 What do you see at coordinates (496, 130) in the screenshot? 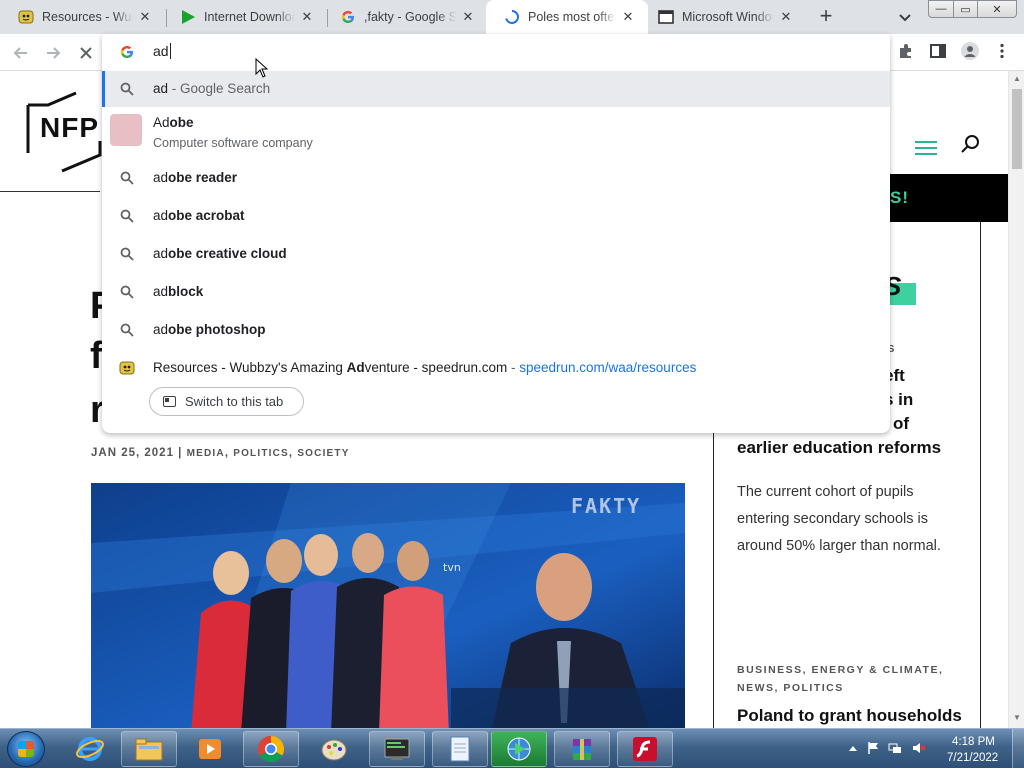
I see `suggestion-entity-adobe: Adobe Computer software company` at bounding box center [496, 130].